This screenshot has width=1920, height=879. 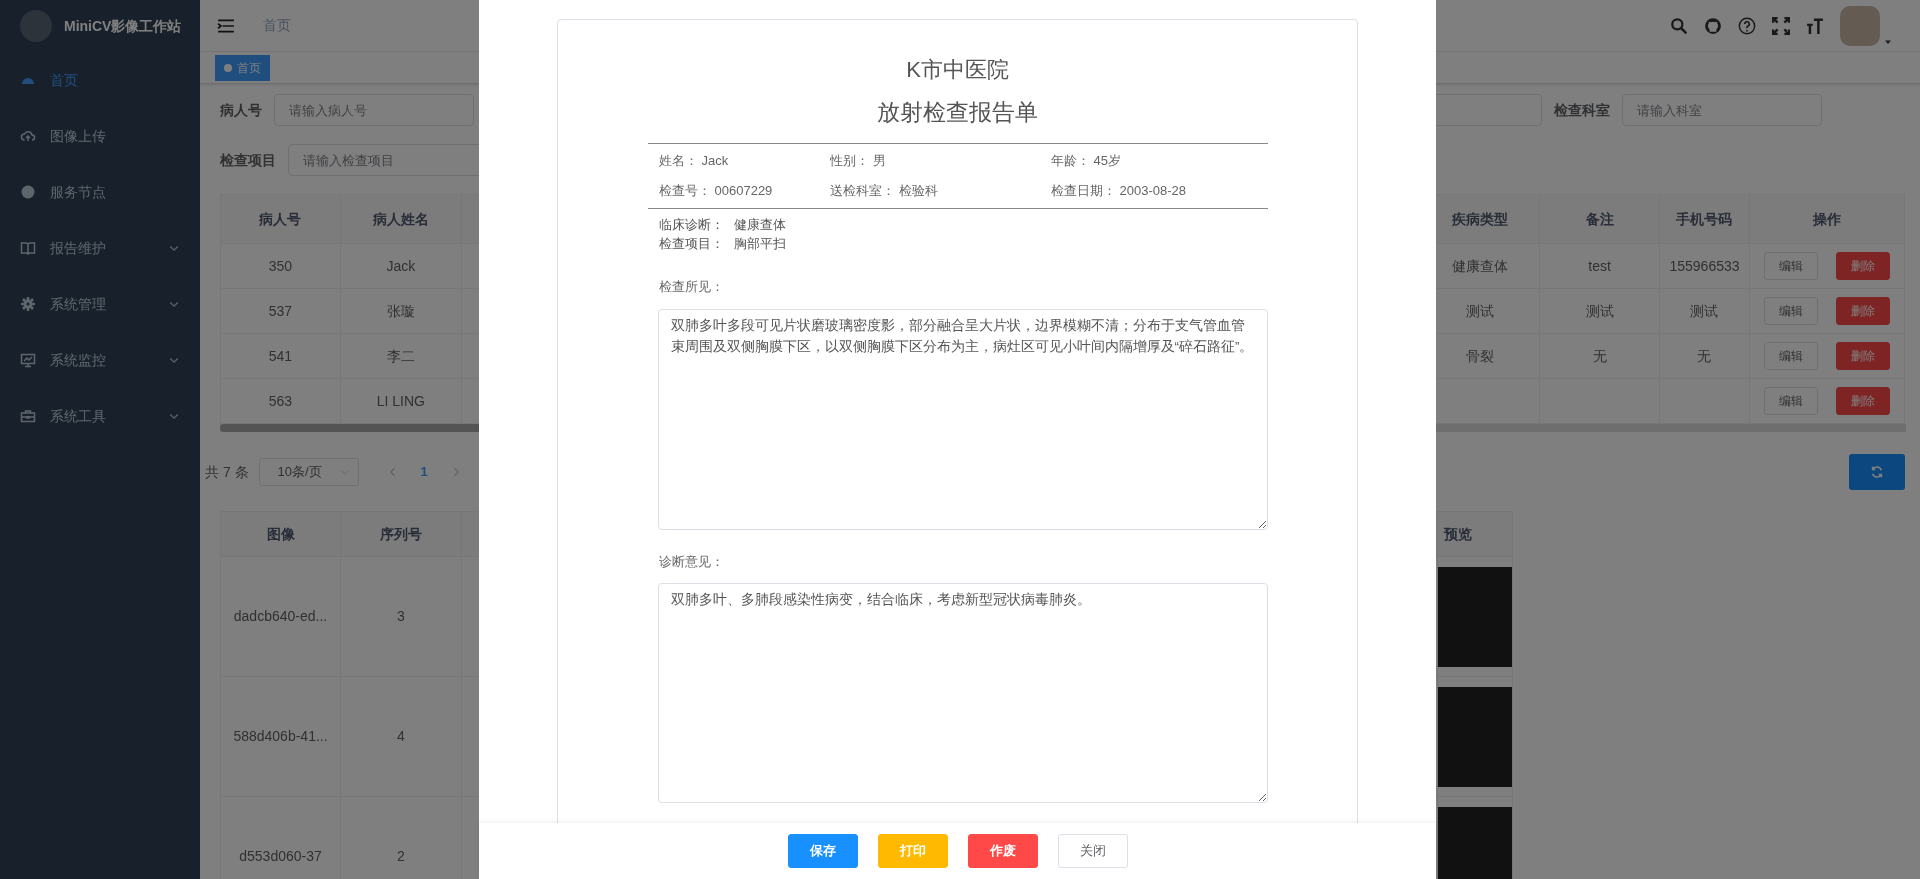 I want to click on table-cell: 563, so click(x=280, y=401).